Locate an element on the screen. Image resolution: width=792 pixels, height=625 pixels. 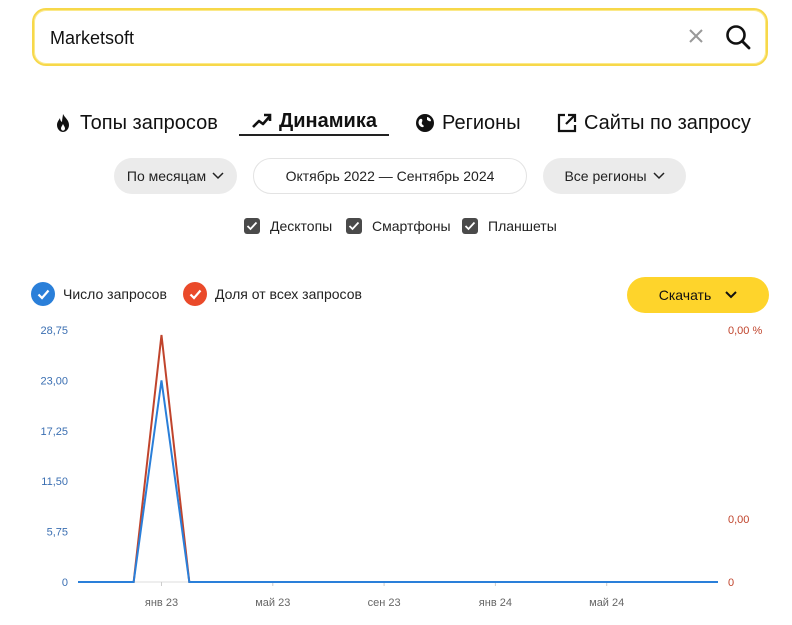
x-axis-tick: янв 24 is located at coordinates (495, 603).